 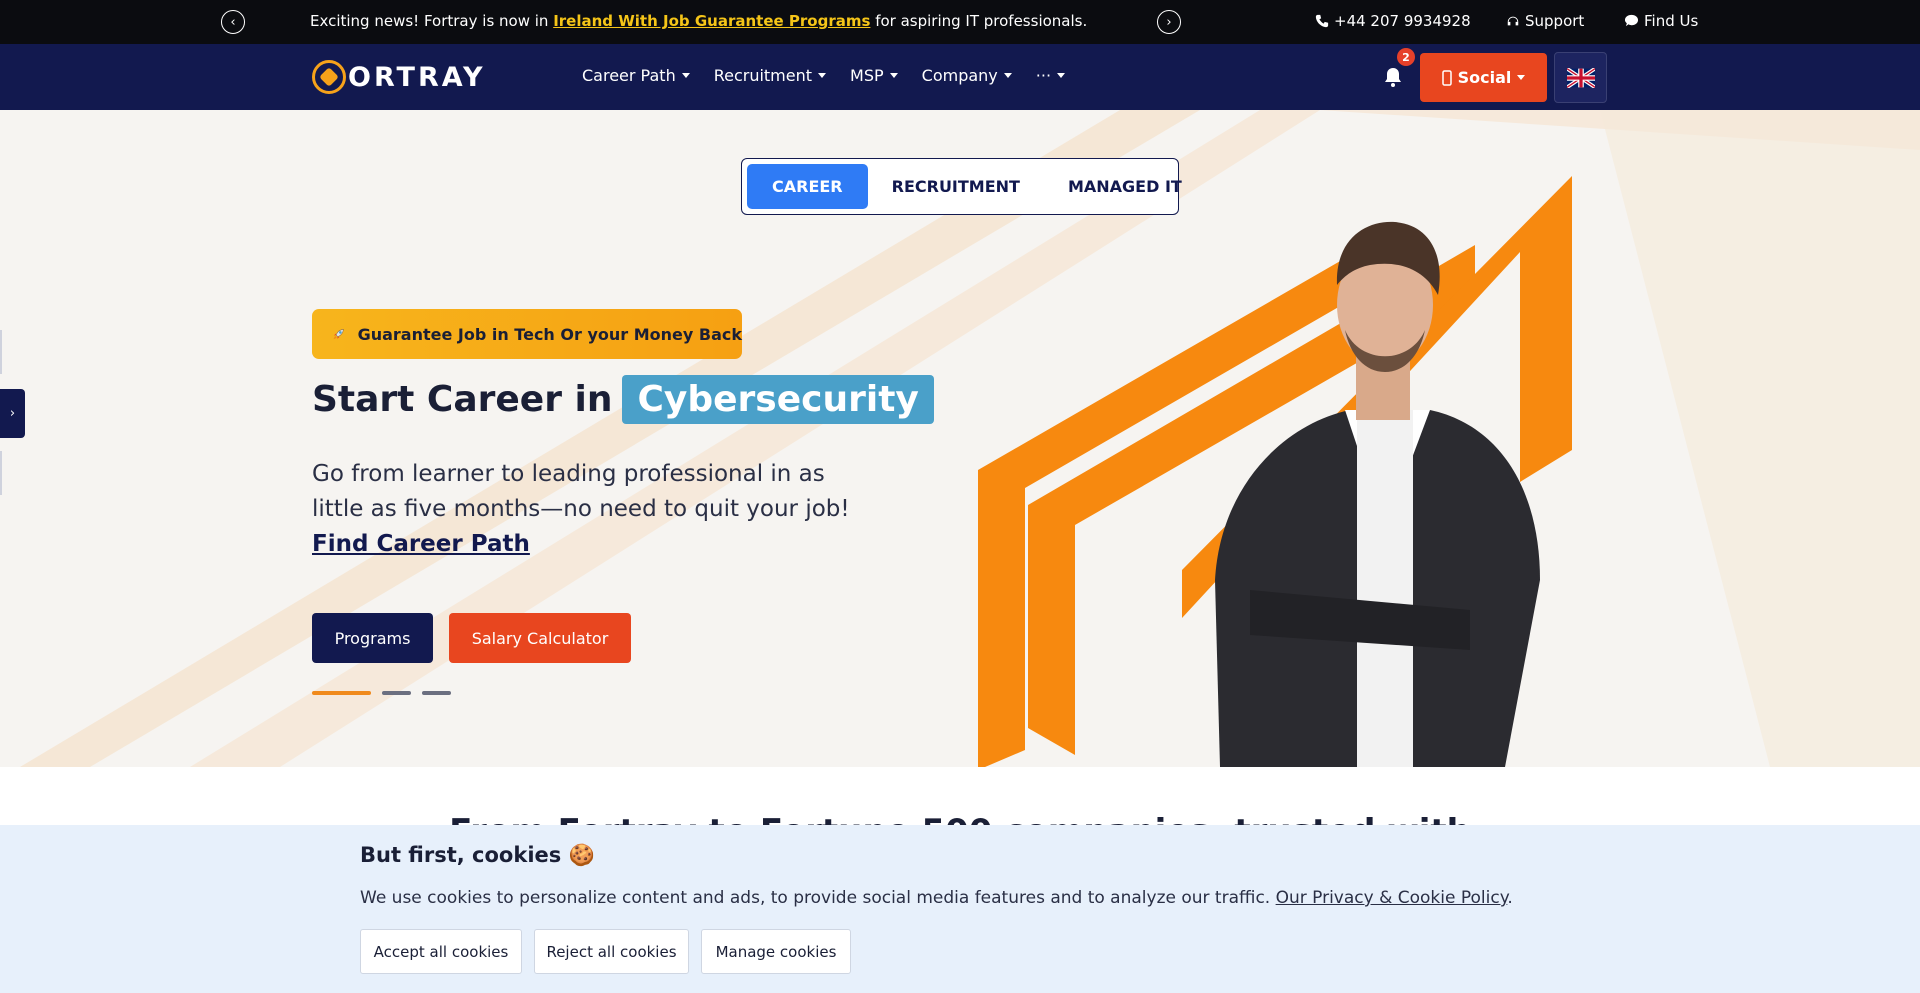 I want to click on salary-calculator-button: Salary Calculator, so click(x=540, y=638).